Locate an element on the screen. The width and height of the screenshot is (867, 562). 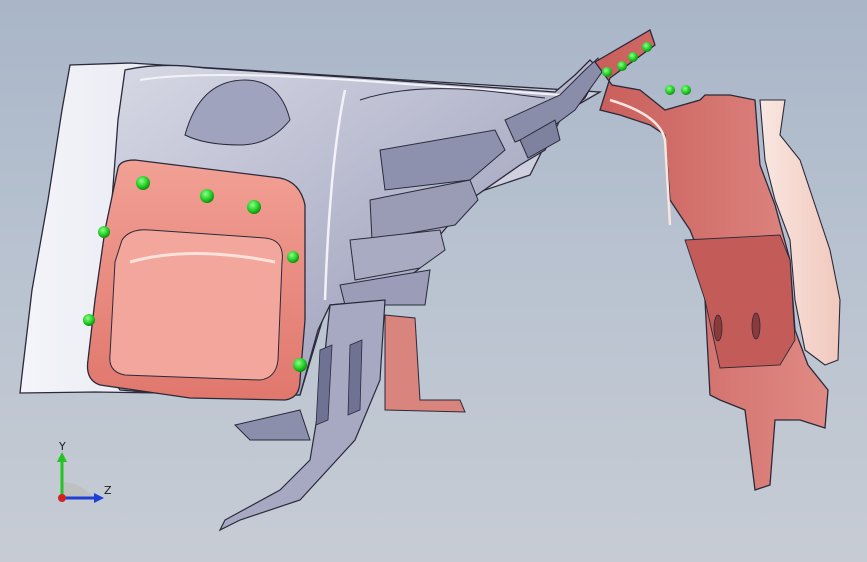
triad-plane is located at coordinates (78, 490).